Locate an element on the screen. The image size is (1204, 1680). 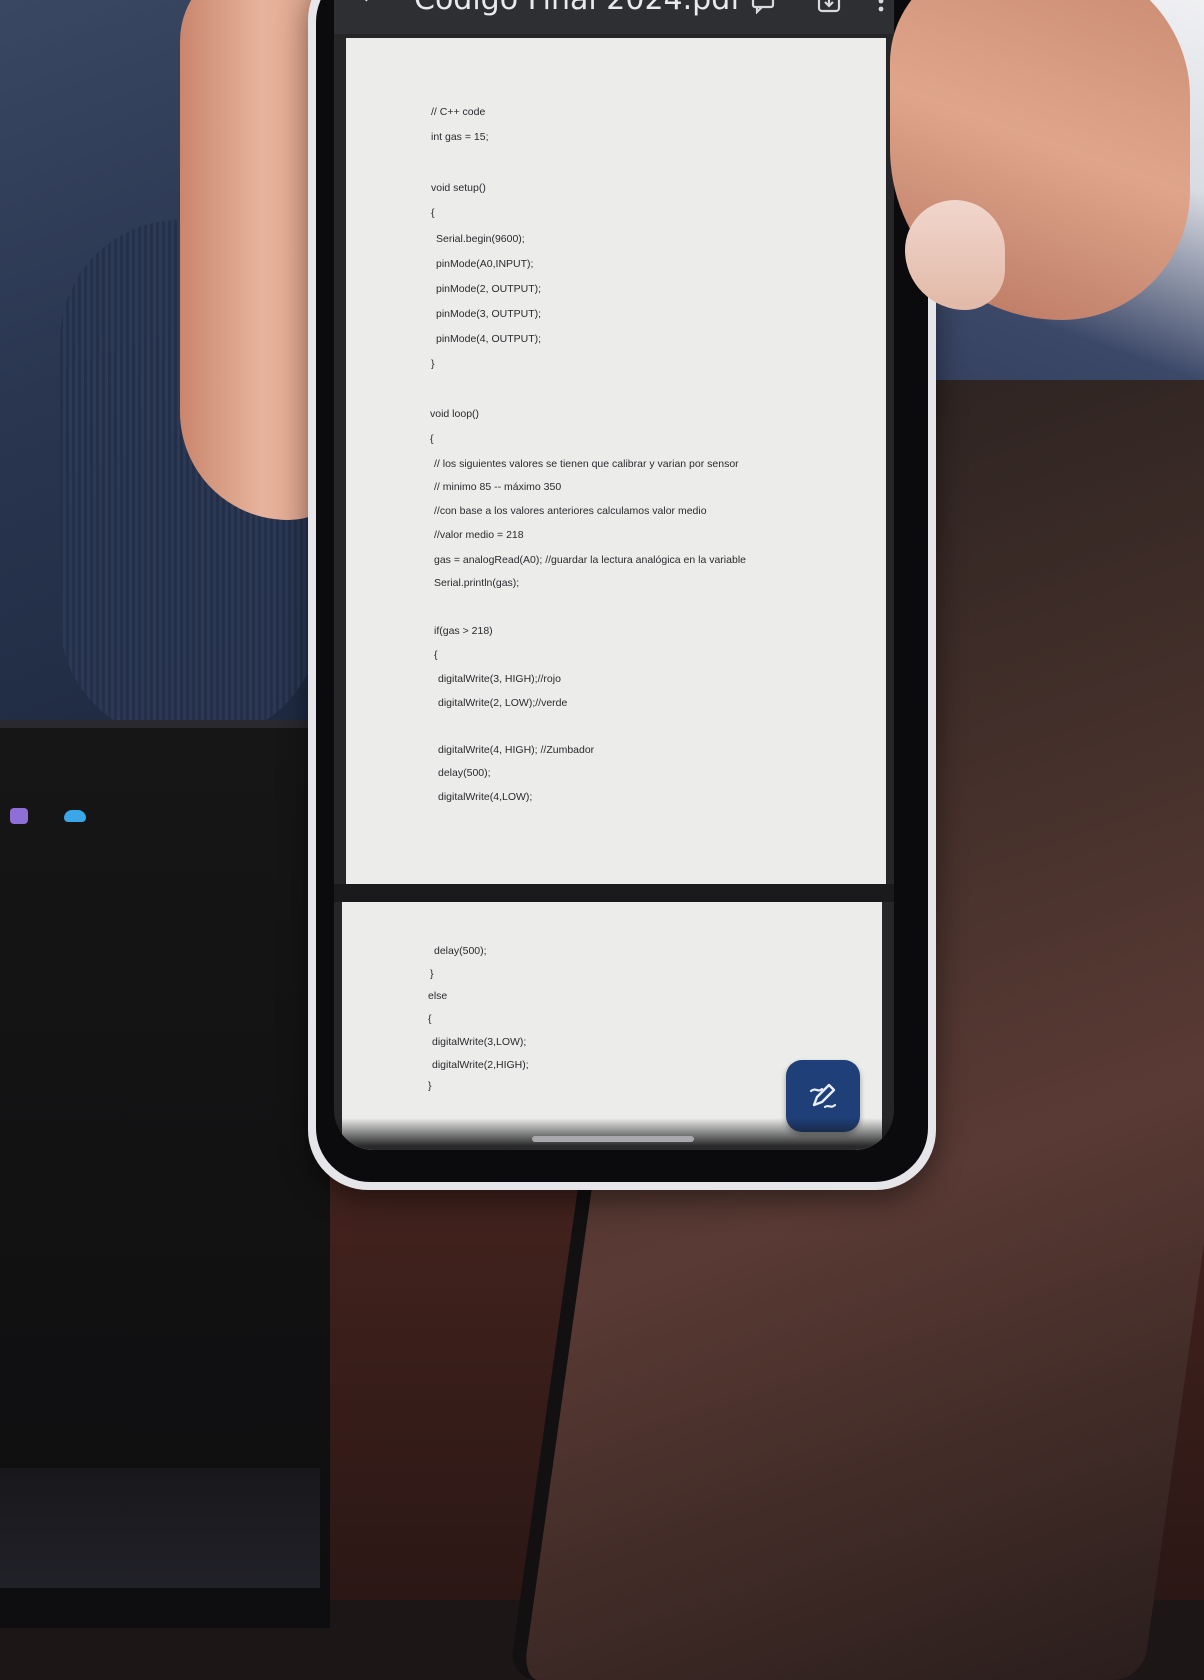
comment-icon is located at coordinates (763, 7).